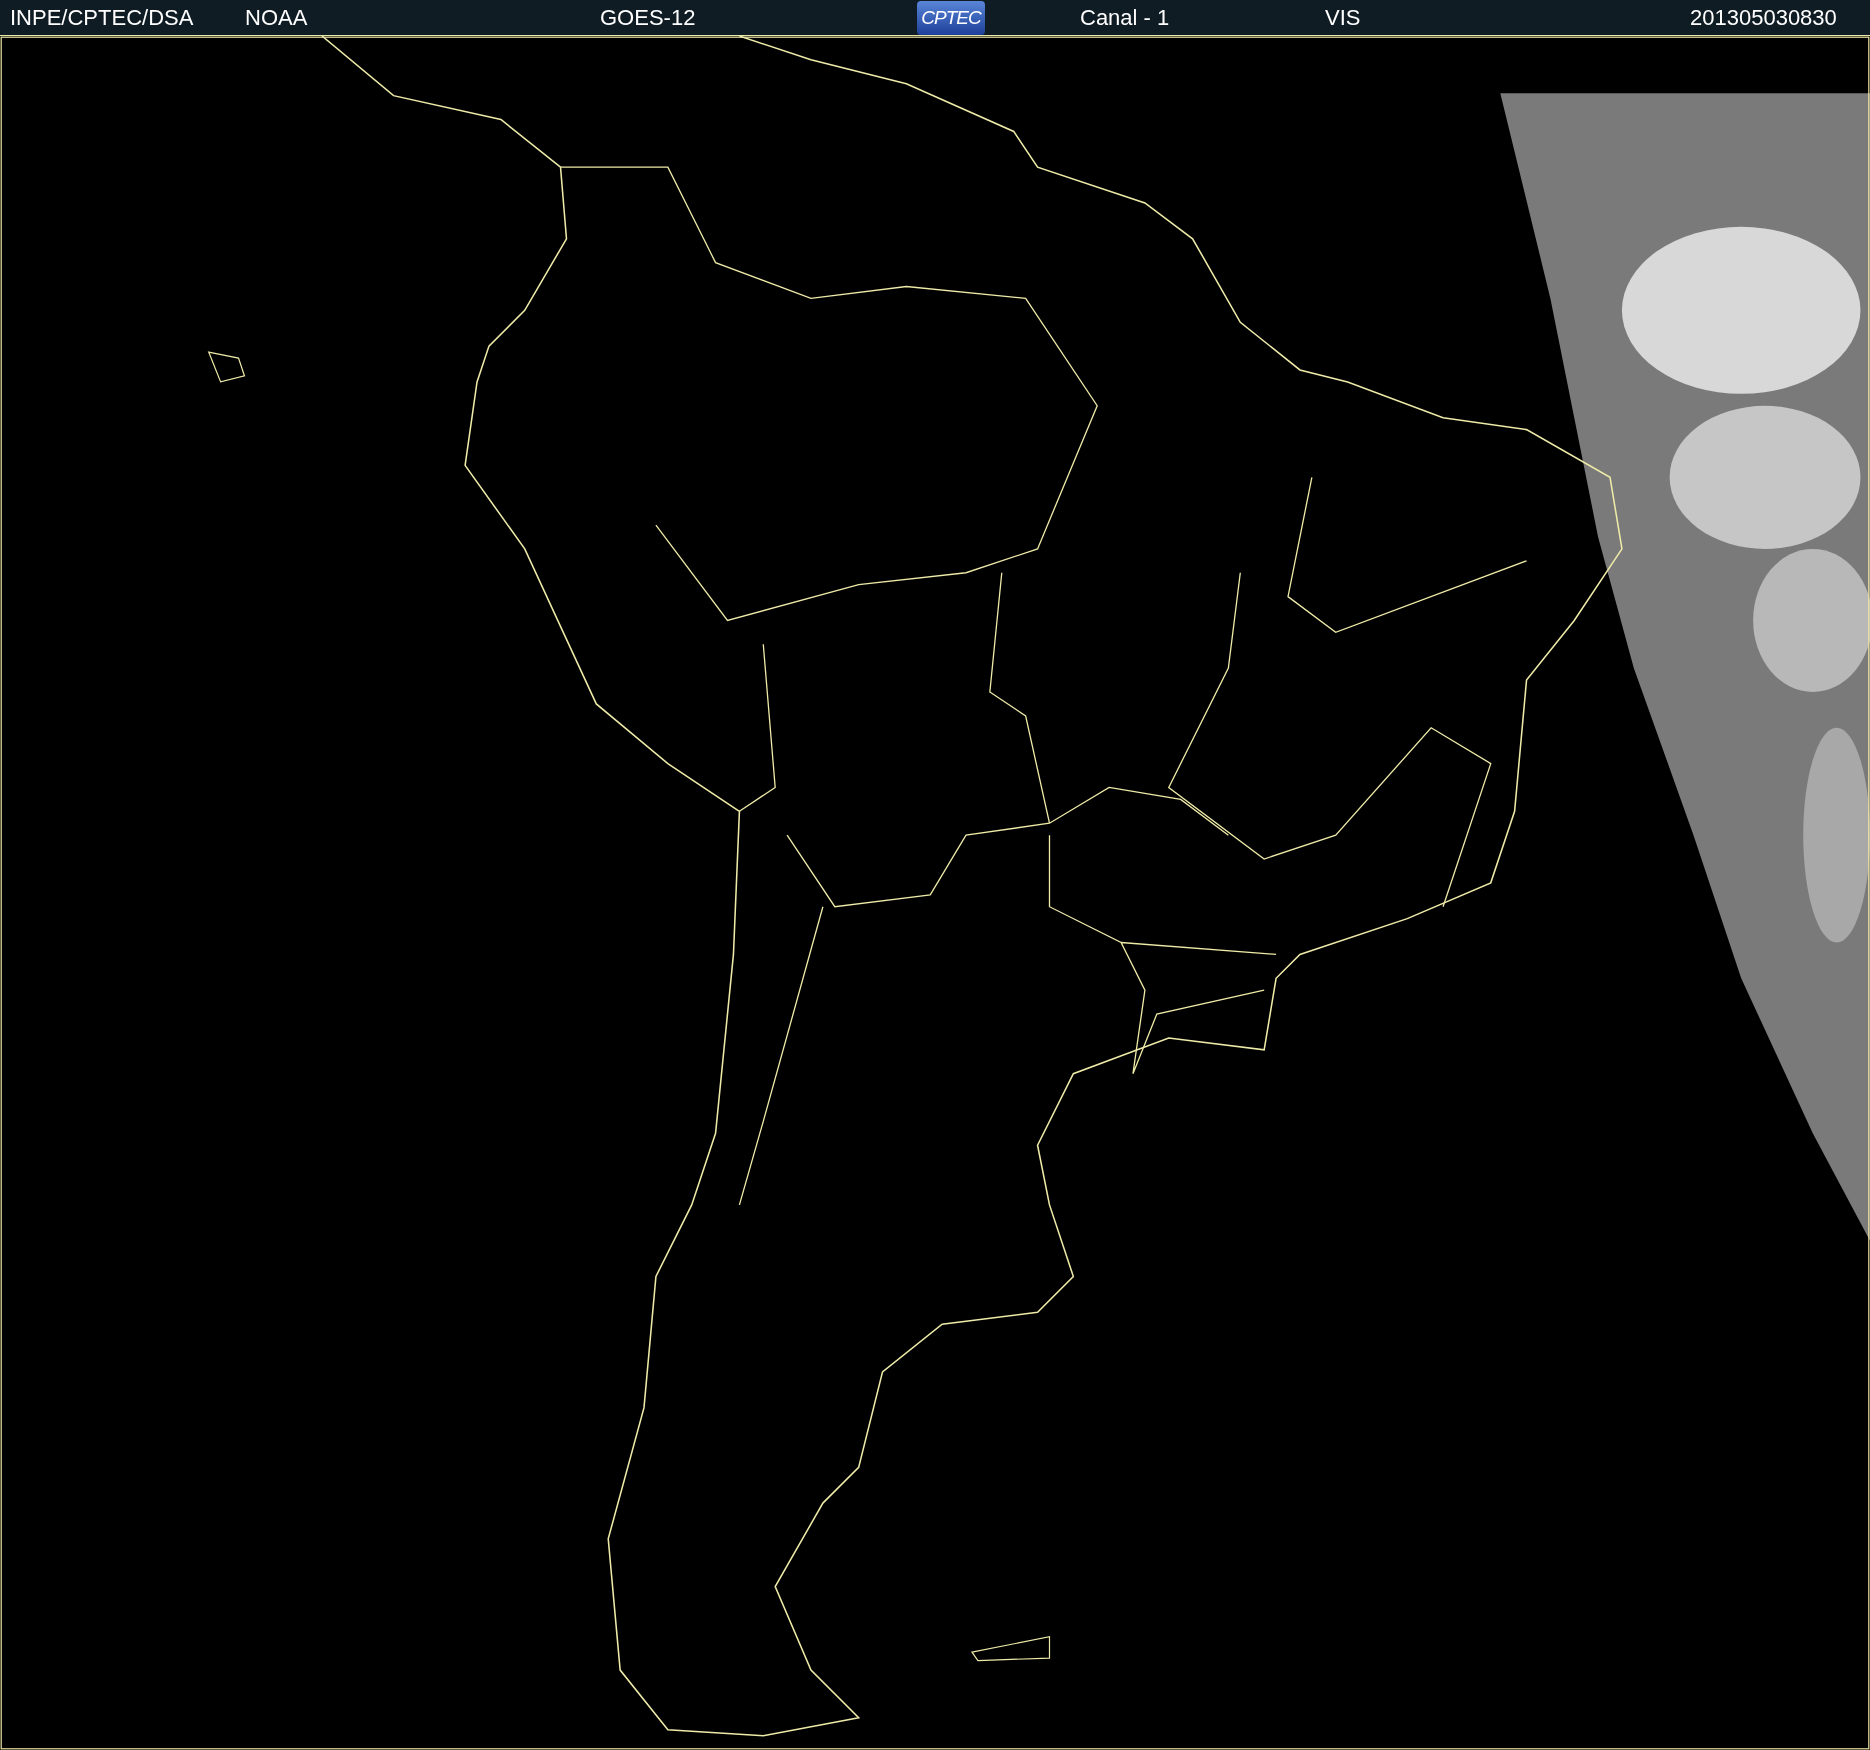  I want to click on header-label: INPE/CPTEC/DSA, so click(102, 17).